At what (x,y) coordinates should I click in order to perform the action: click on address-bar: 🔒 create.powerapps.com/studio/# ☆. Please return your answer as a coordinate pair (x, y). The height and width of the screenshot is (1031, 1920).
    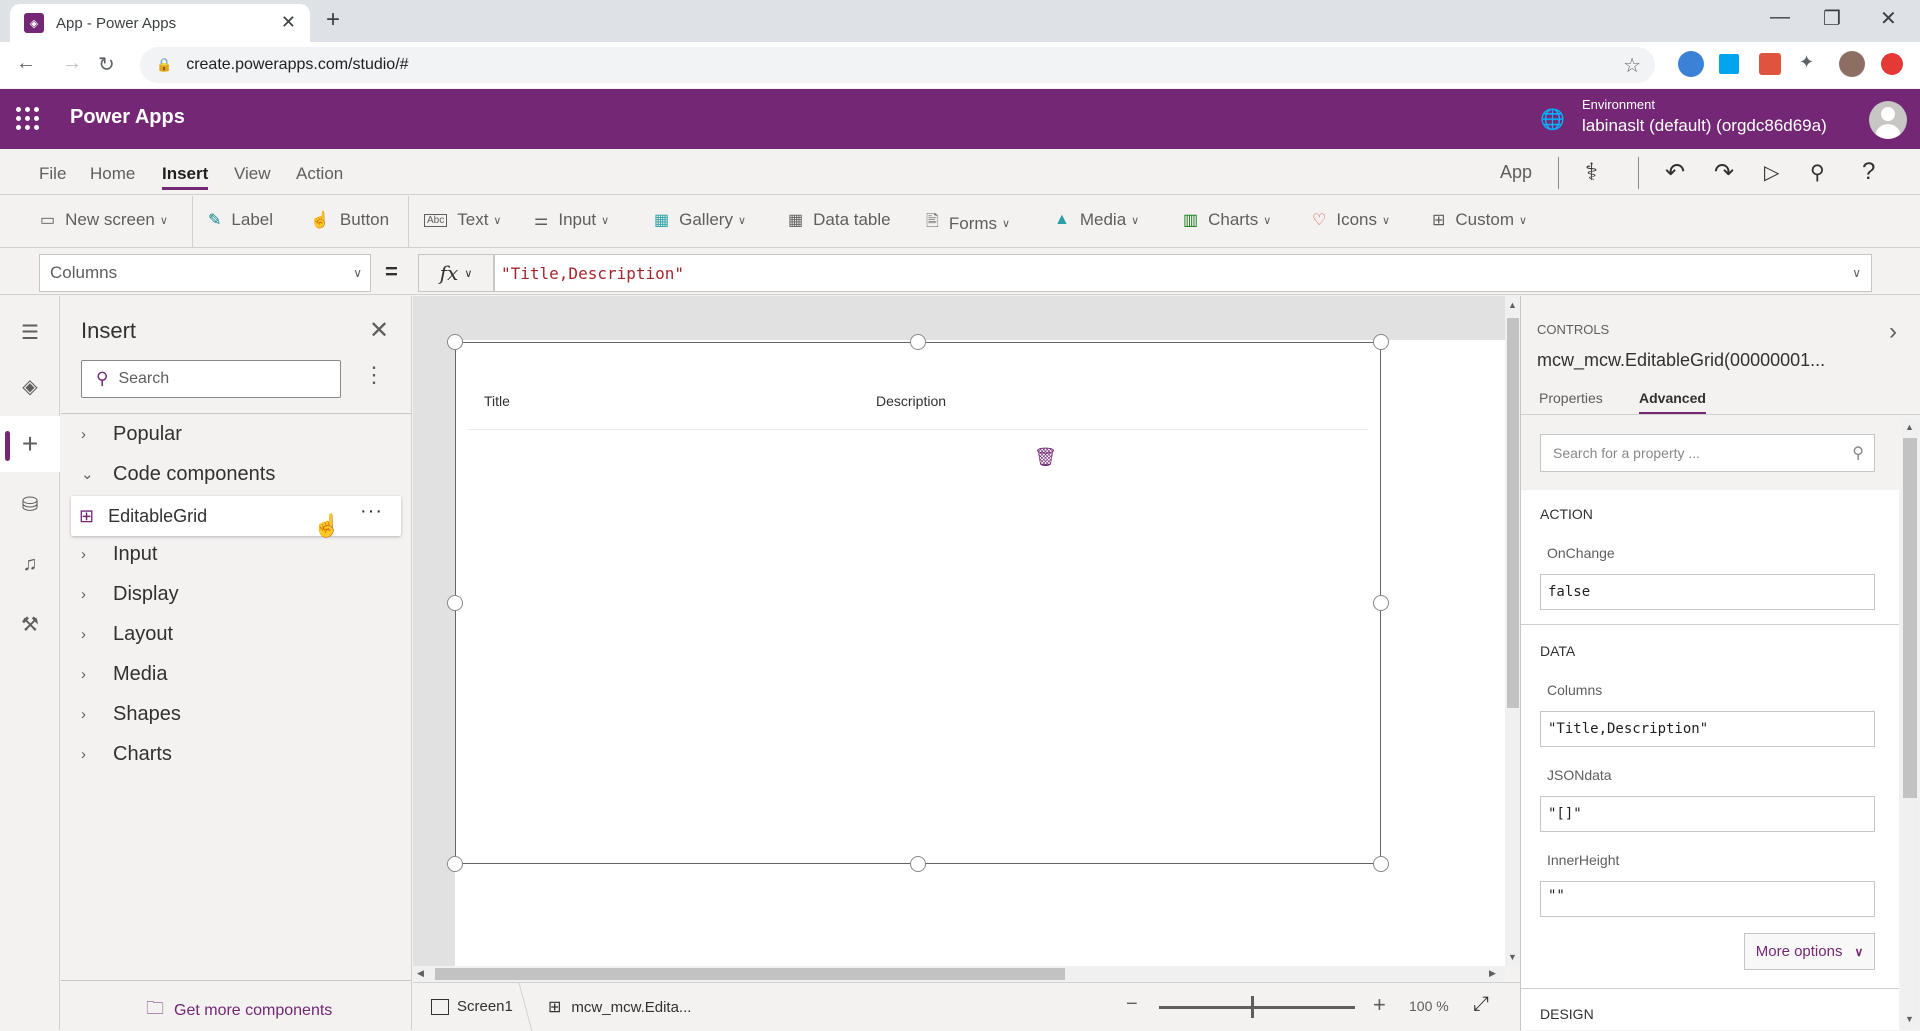
    Looking at the image, I should click on (897, 65).